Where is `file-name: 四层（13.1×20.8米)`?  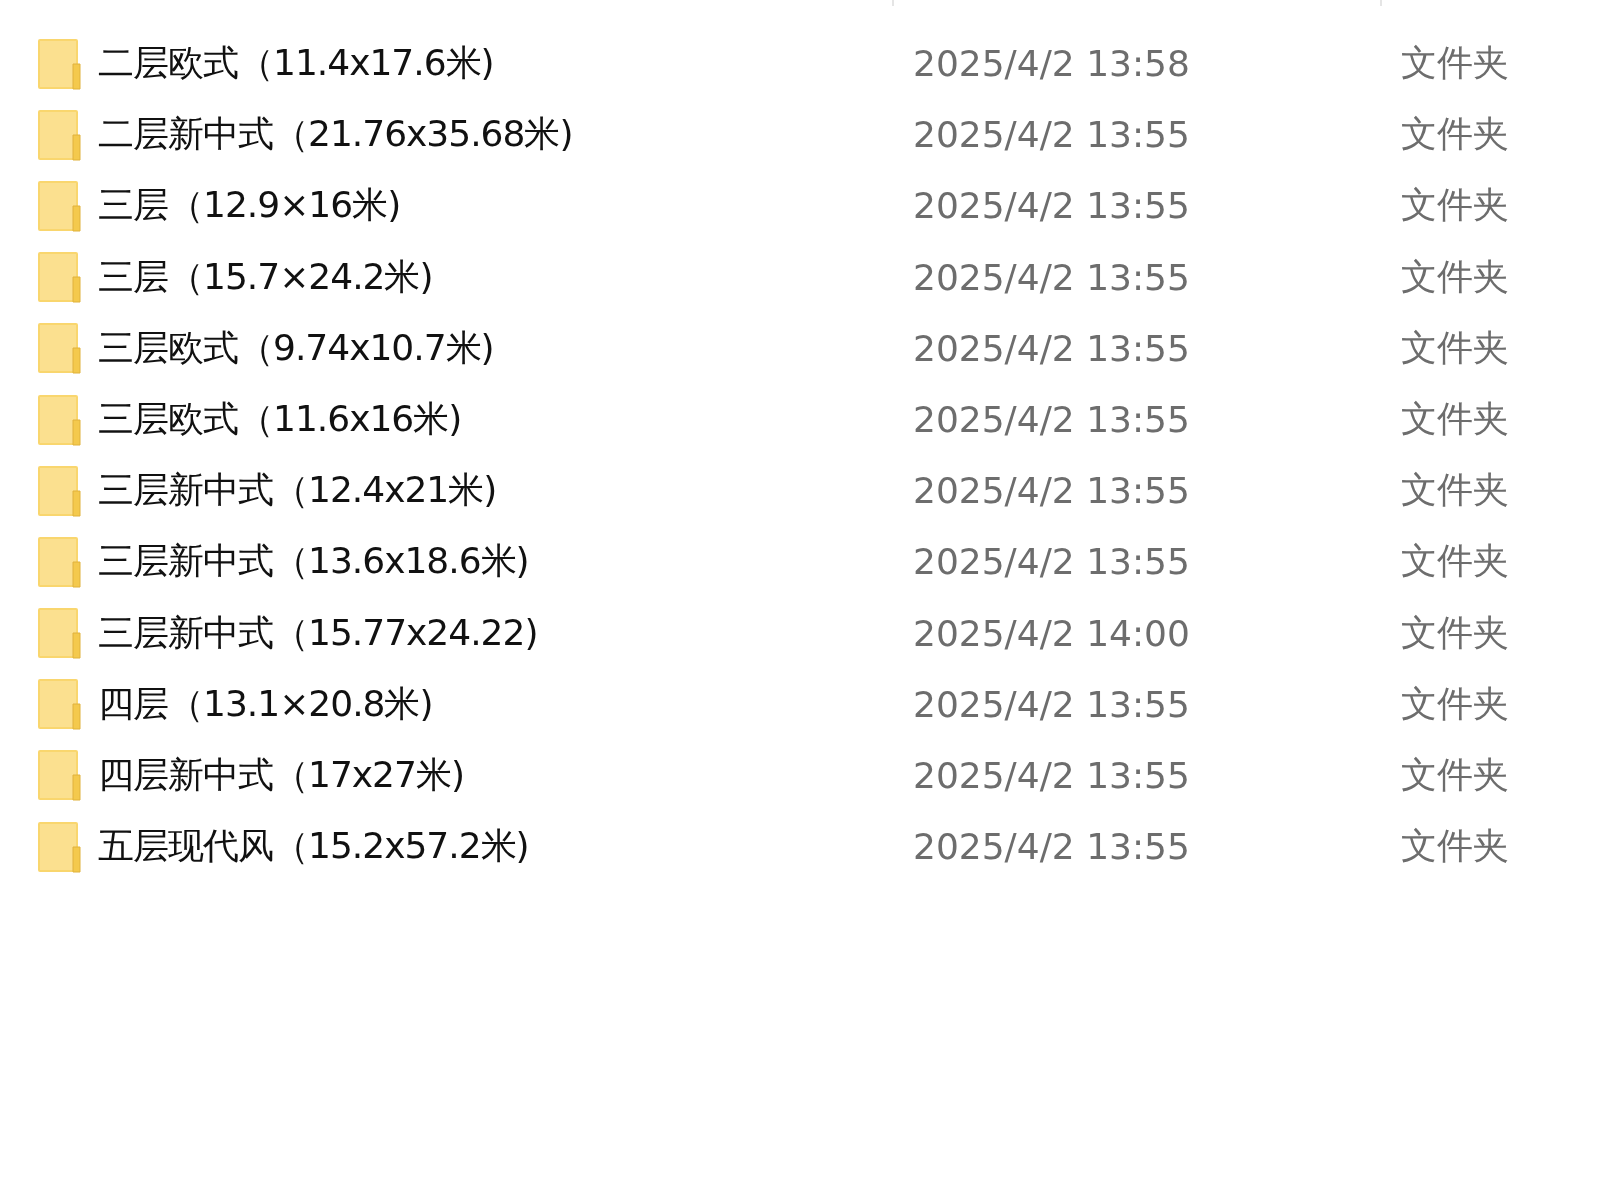 file-name: 四层（13.1×20.8米) is located at coordinates (265, 704).